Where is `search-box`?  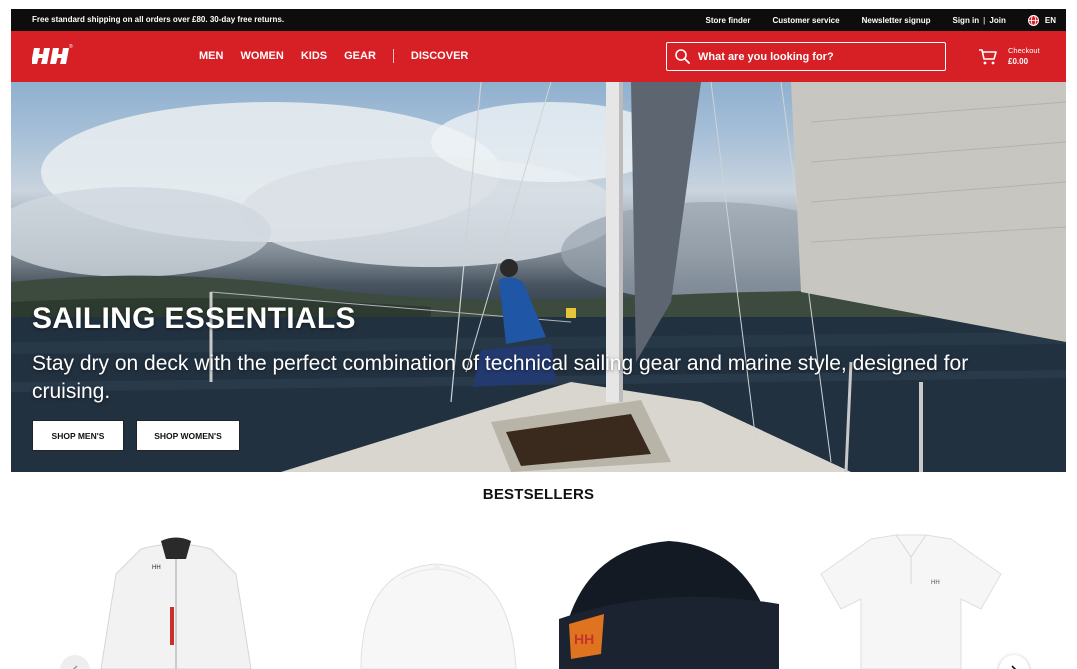
search-box is located at coordinates (806, 56).